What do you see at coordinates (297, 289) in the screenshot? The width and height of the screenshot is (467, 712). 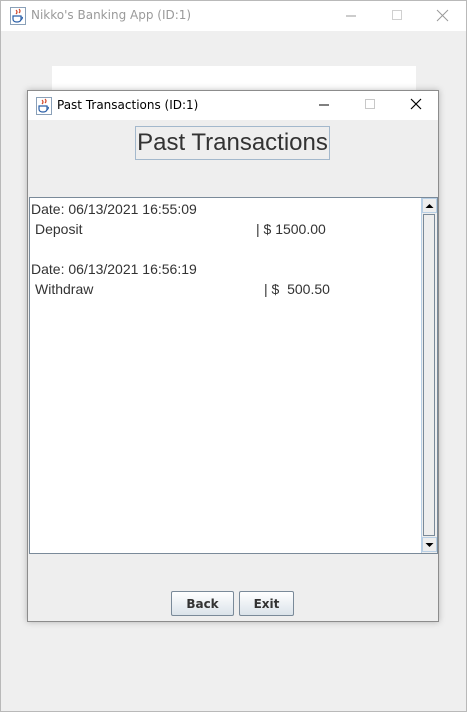 I see `transaction-amount: | $ 500.50` at bounding box center [297, 289].